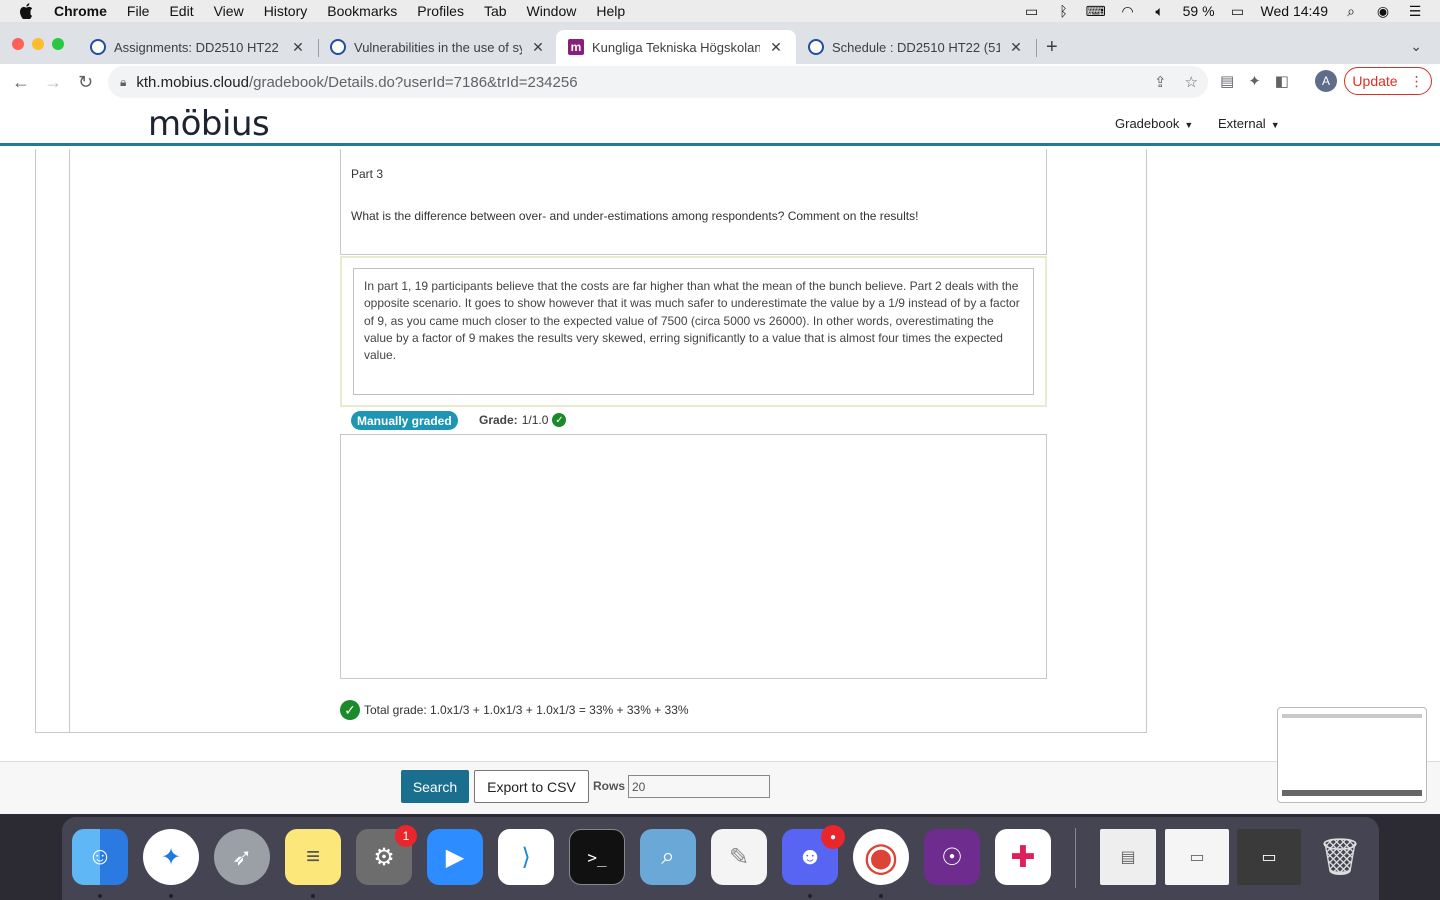 The height and width of the screenshot is (900, 1440). I want to click on menu-tab: Tab, so click(495, 11).